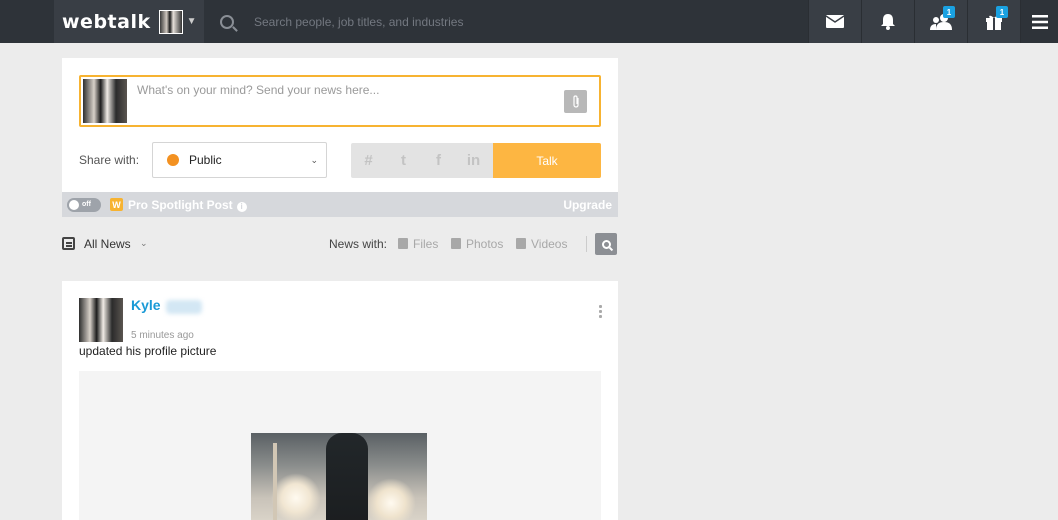 This screenshot has width=1058, height=520. I want to click on upgrade-link: Upgrade, so click(587, 205).